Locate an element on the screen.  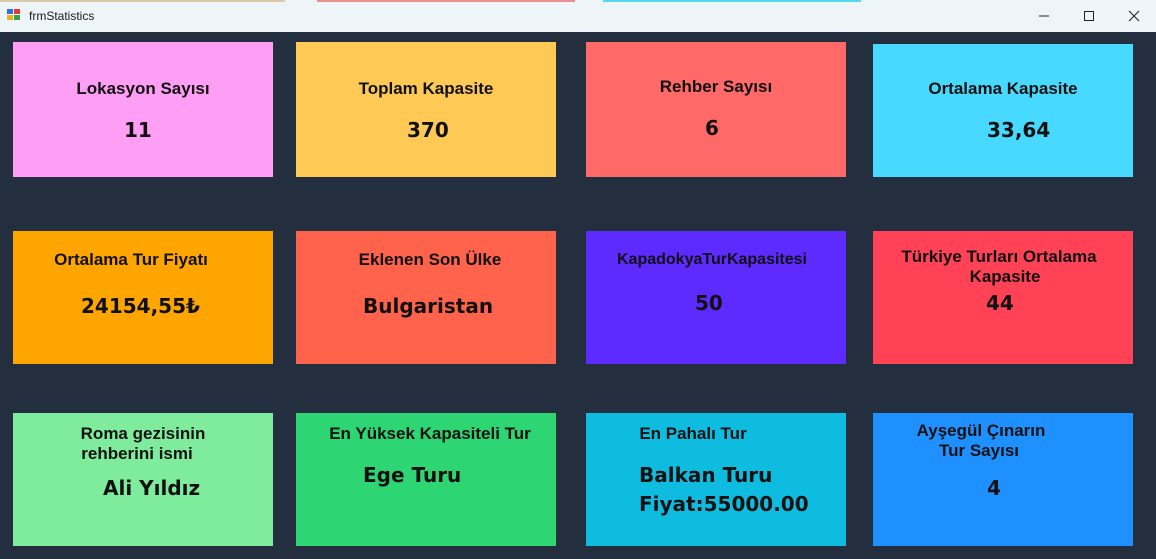
stat-card-average-tour-price: Ortalama Tur Fiyatı 24154,55₺ is located at coordinates (143, 297).